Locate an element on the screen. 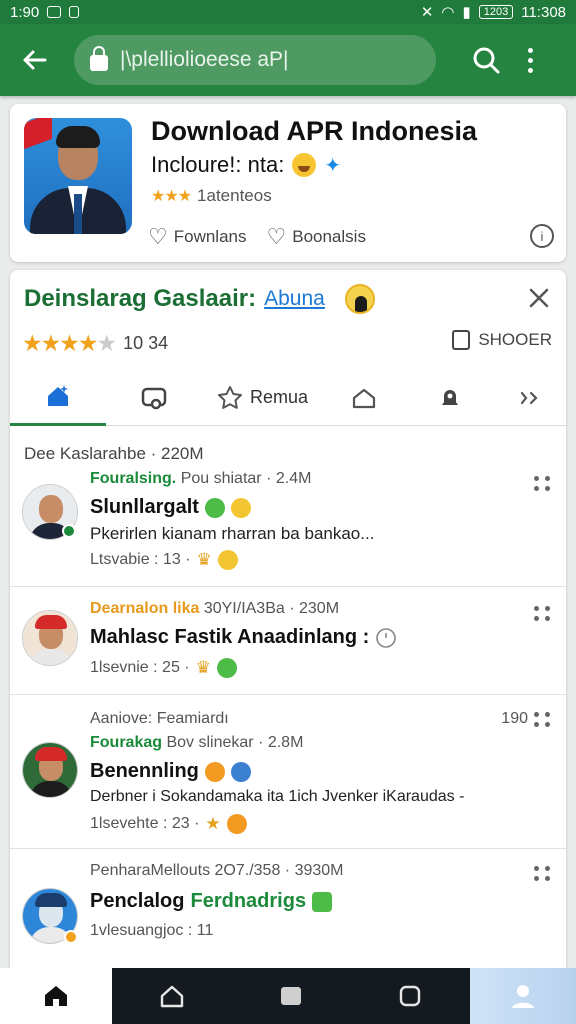  post-title-text: Slunllargalt is located at coordinates (144, 507).